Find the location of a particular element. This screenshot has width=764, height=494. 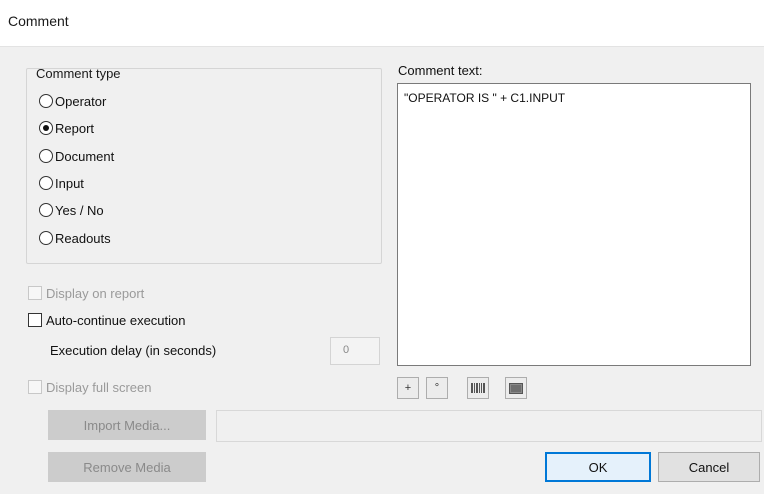

insert-barcode-button is located at coordinates (478, 388).